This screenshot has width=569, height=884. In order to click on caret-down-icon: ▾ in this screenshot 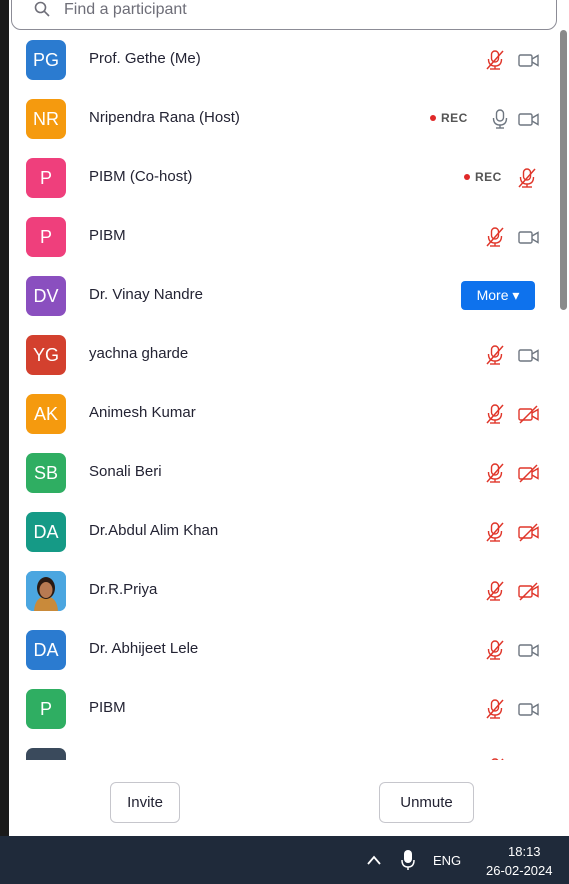, I will do `click(516, 295)`.